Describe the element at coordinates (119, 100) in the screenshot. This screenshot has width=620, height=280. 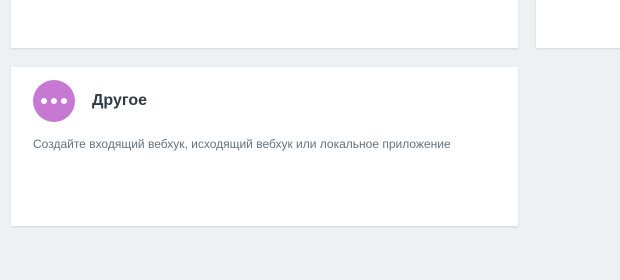
I see `card-title: Другое` at that location.